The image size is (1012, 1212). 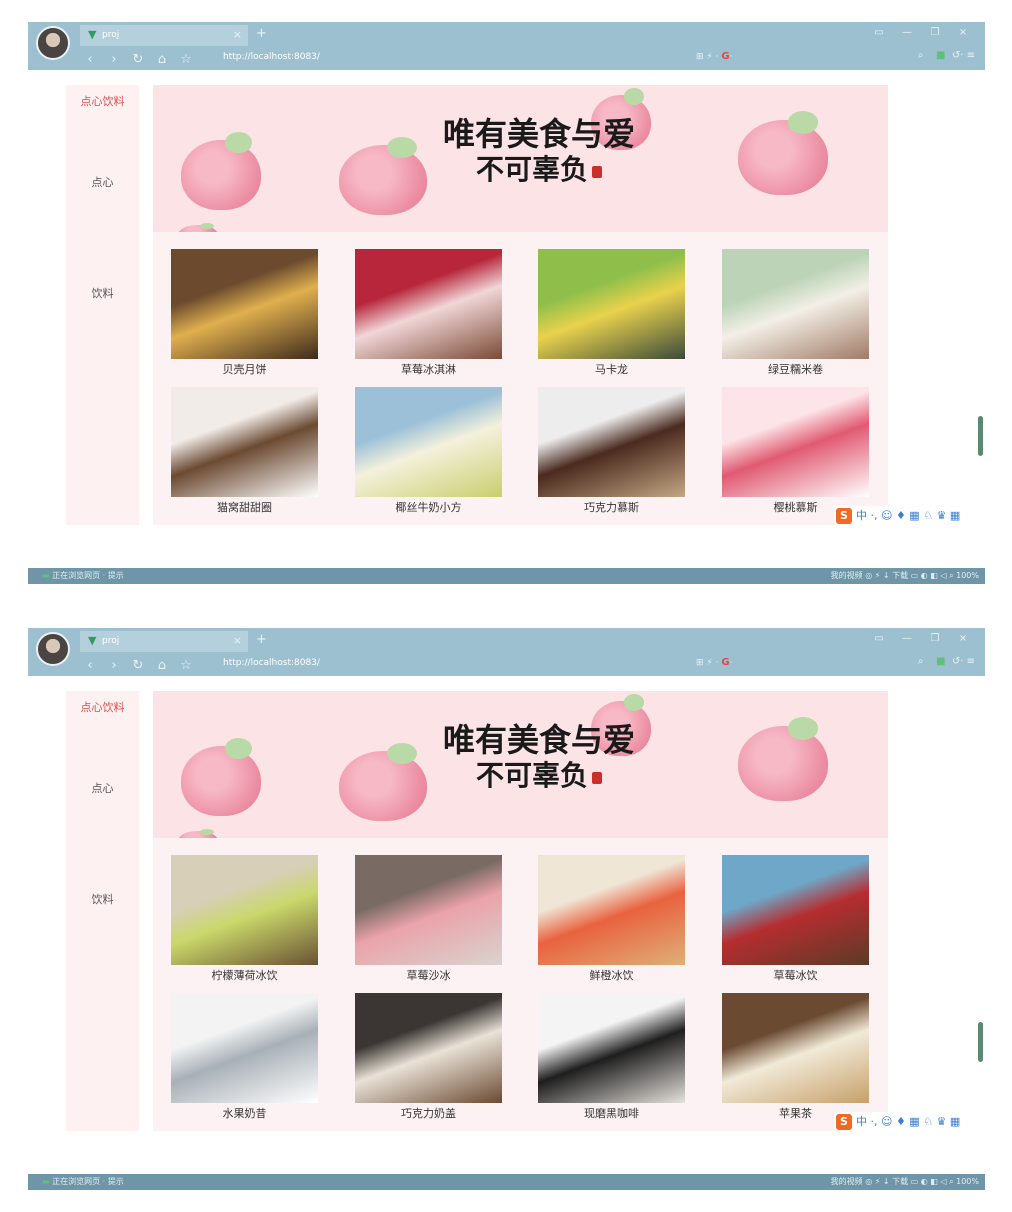 I want to click on product-card: 绿豆糯米卷, so click(x=795, y=314).